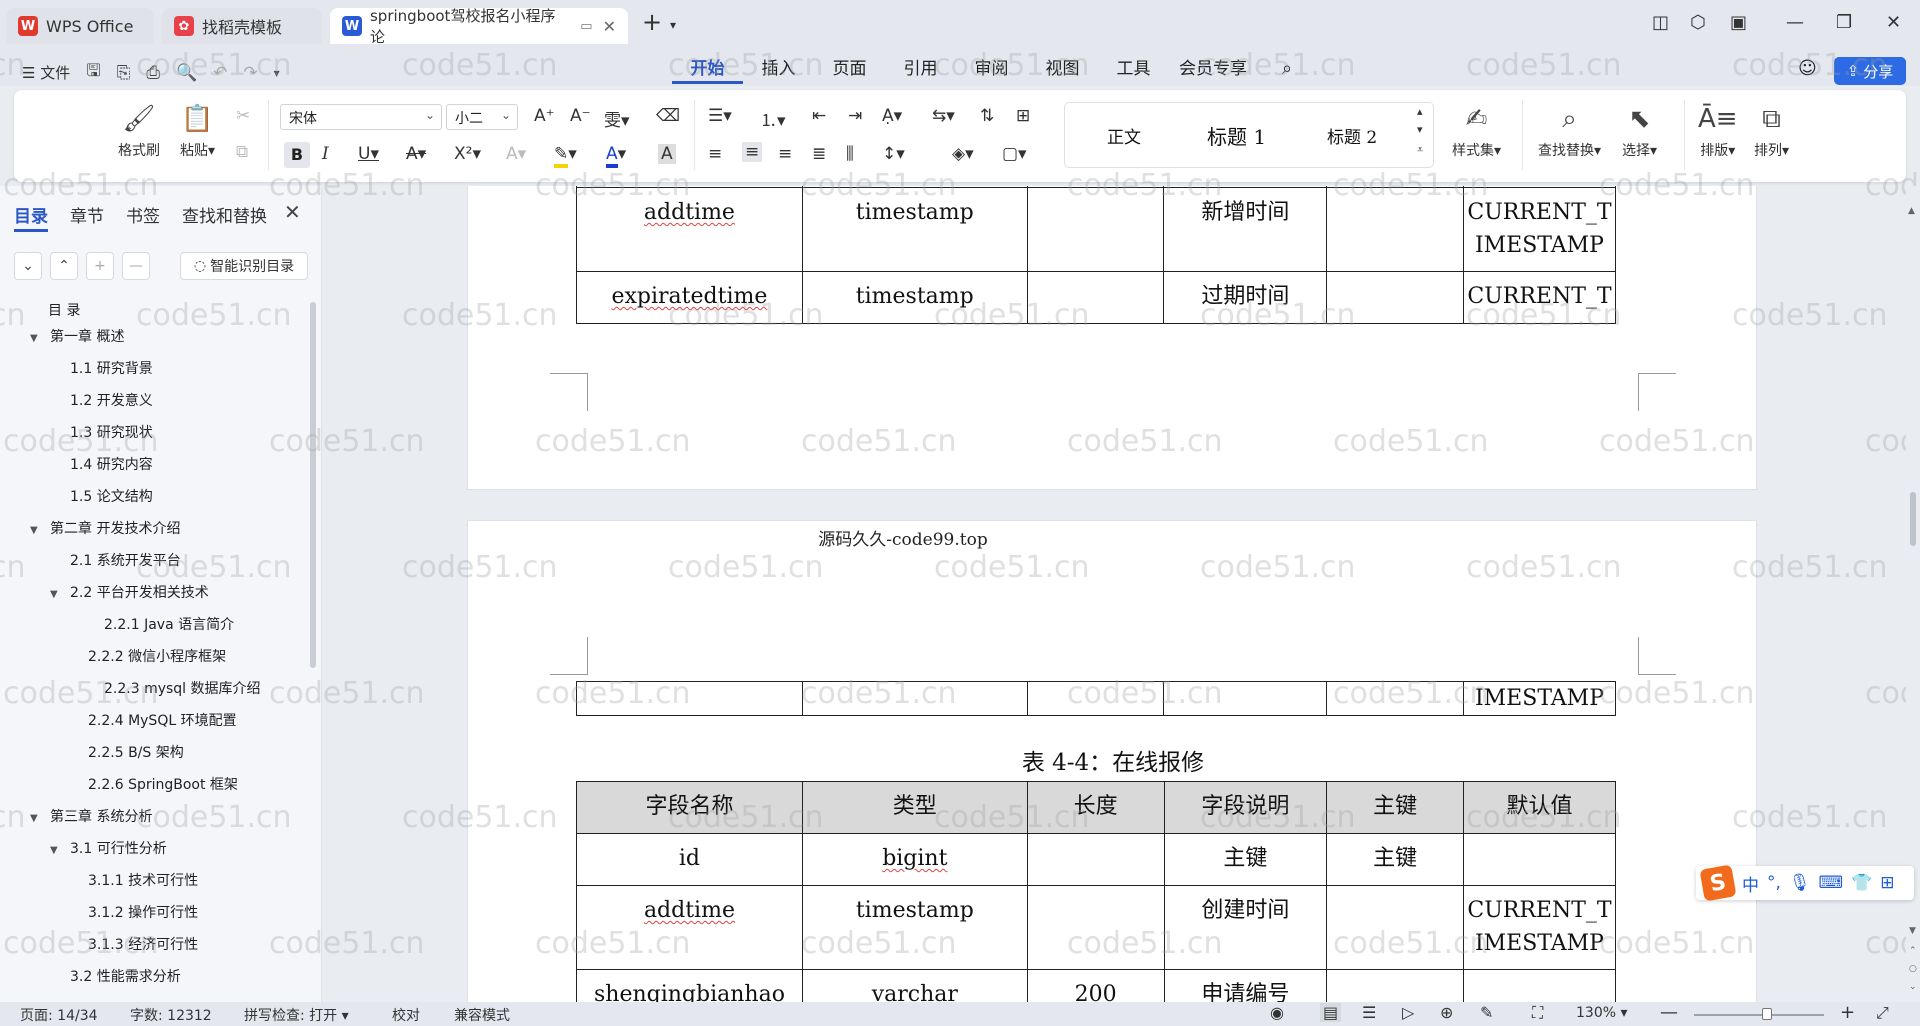 This screenshot has width=1920, height=1026. Describe the element at coordinates (773, 118) in the screenshot. I see `numbered-list-icon: ⒈▾` at that location.